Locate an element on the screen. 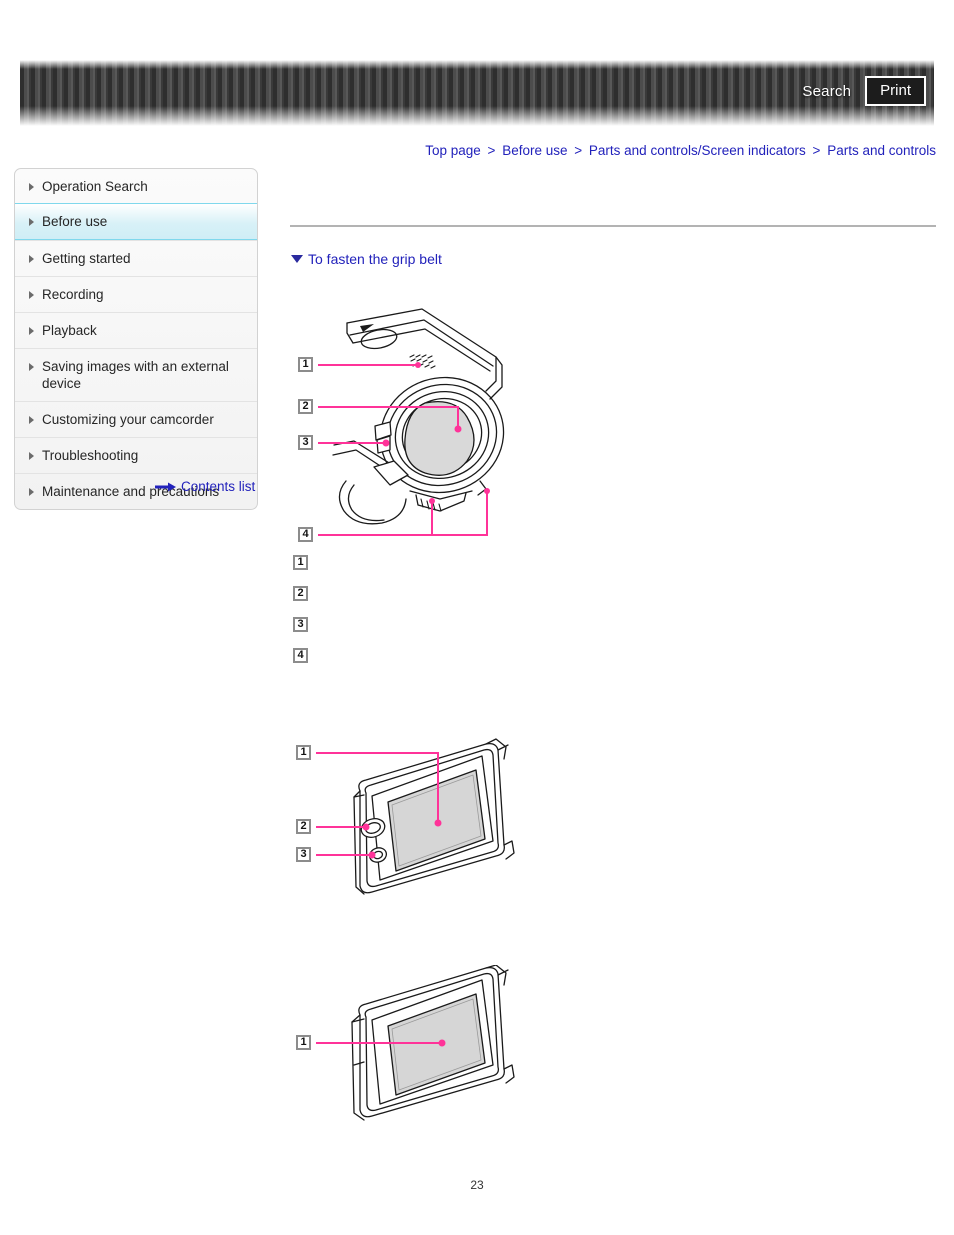  parts-list-badge-3: 3 is located at coordinates (300, 624).